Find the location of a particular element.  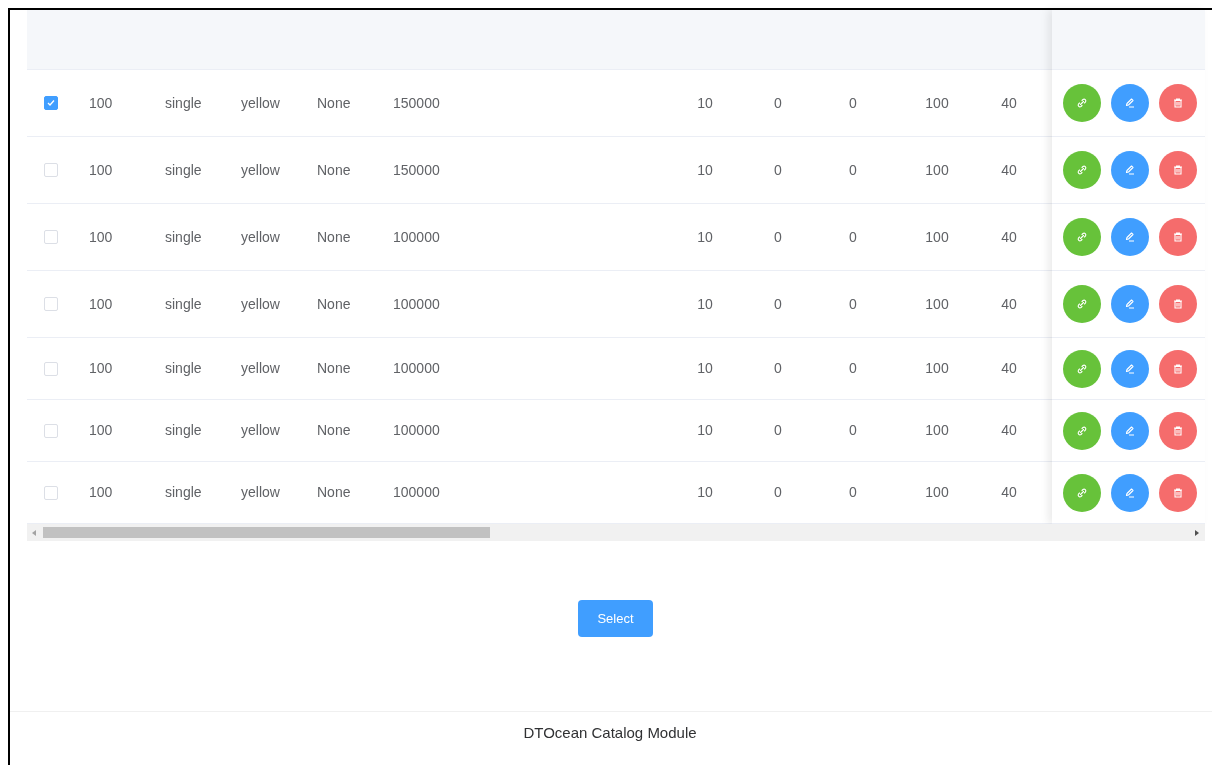

scrollbar-thumb is located at coordinates (266, 532).